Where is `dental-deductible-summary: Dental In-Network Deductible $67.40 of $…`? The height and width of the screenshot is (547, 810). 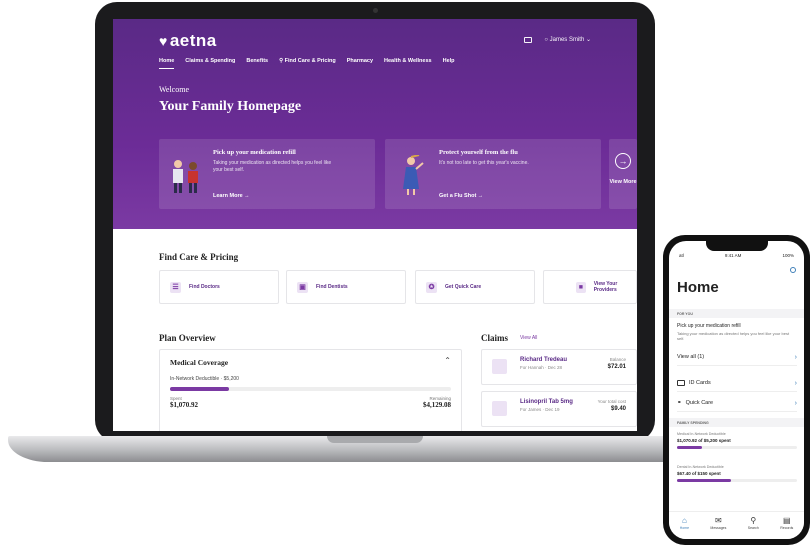
dental-deductible-summary: Dental In-Network Deductible $67.40 of $… is located at coordinates (737, 473).